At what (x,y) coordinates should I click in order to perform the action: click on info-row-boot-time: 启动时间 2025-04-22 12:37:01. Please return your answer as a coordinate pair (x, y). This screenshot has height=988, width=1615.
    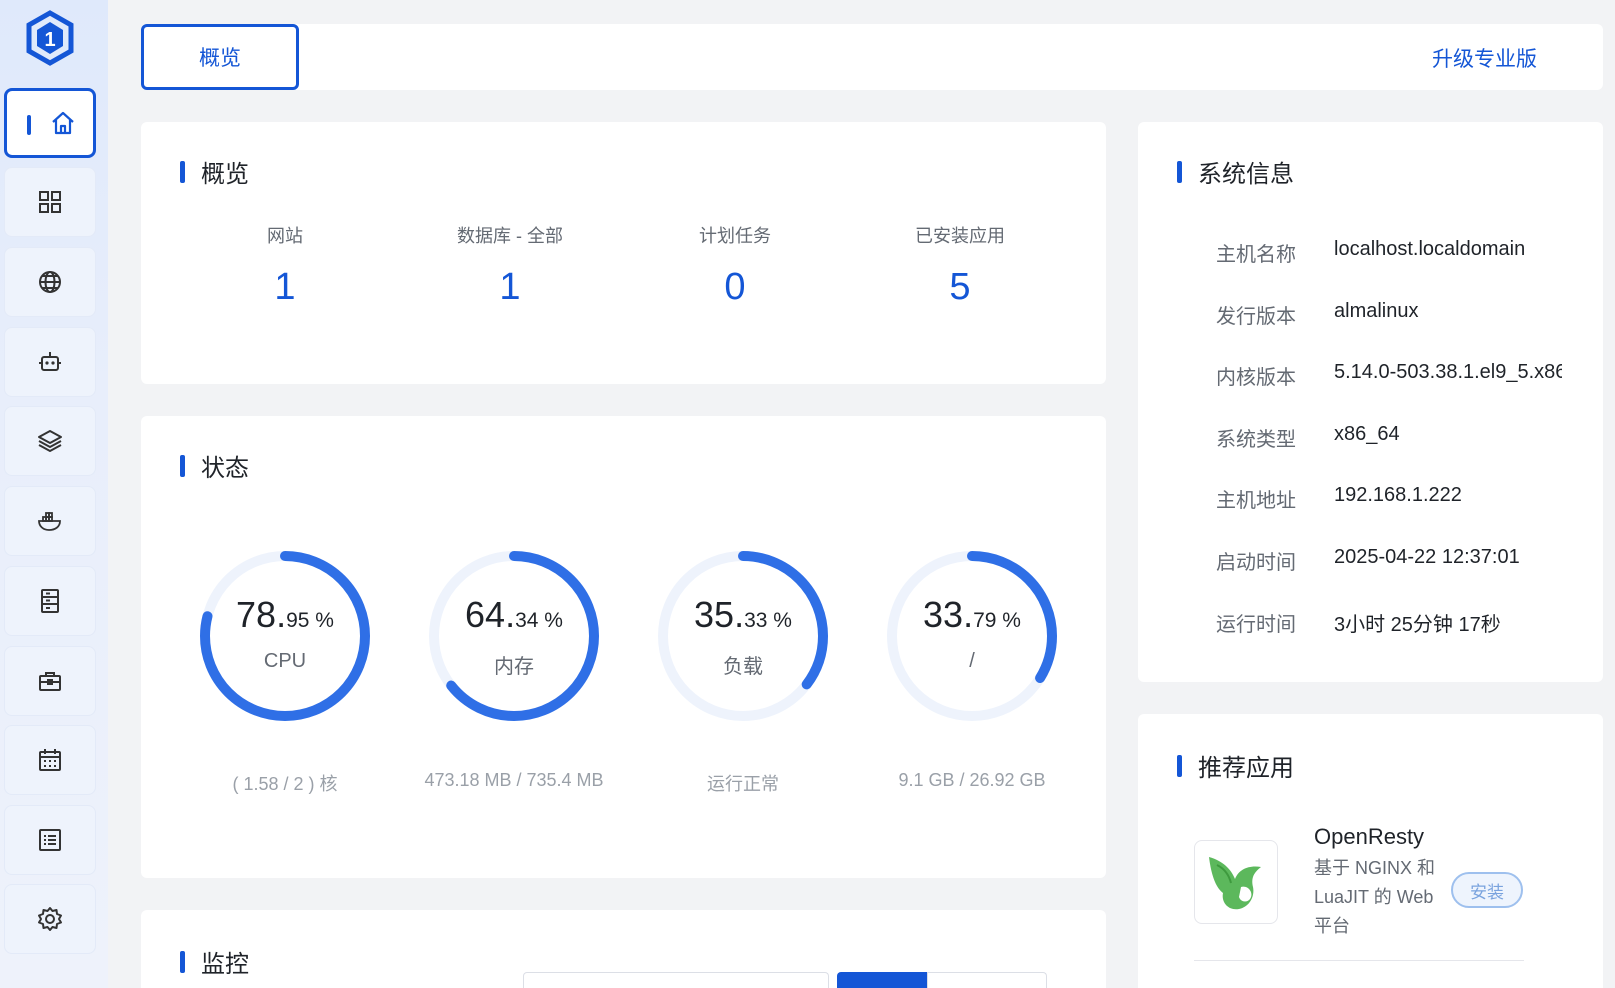
    Looking at the image, I should click on (1368, 560).